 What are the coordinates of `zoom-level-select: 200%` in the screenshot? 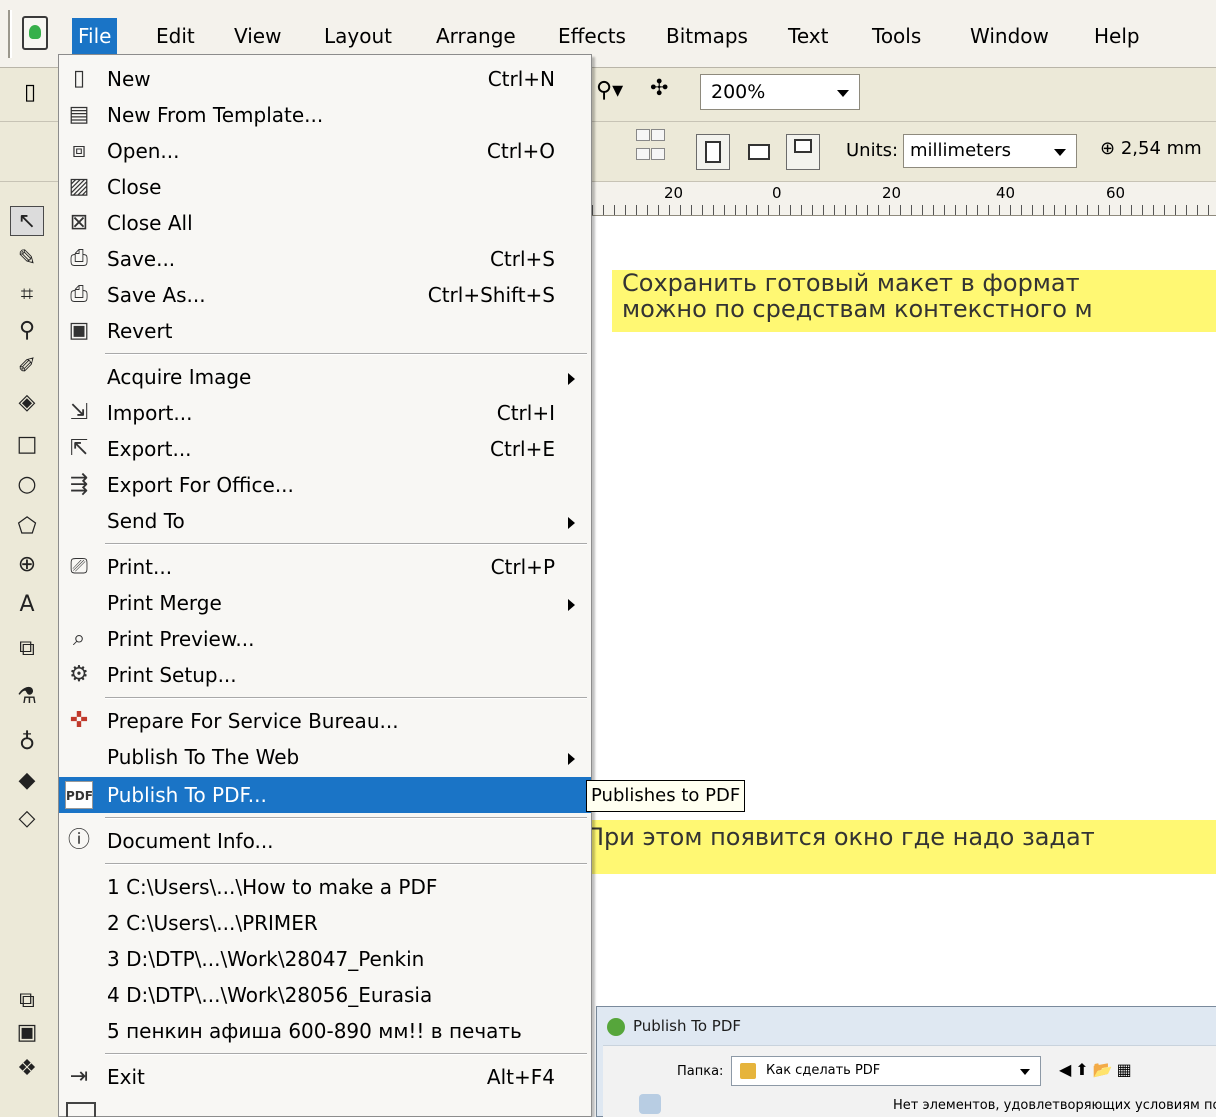 It's located at (780, 92).